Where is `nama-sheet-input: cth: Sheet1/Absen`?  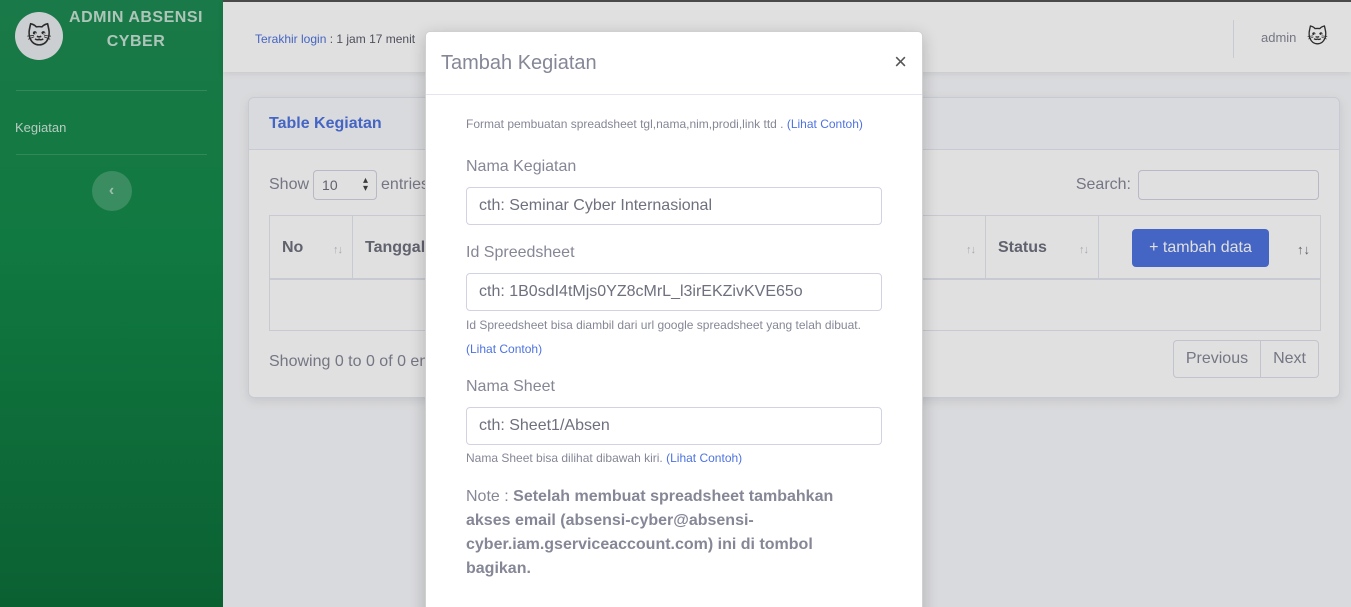 nama-sheet-input: cth: Sheet1/Absen is located at coordinates (674, 426).